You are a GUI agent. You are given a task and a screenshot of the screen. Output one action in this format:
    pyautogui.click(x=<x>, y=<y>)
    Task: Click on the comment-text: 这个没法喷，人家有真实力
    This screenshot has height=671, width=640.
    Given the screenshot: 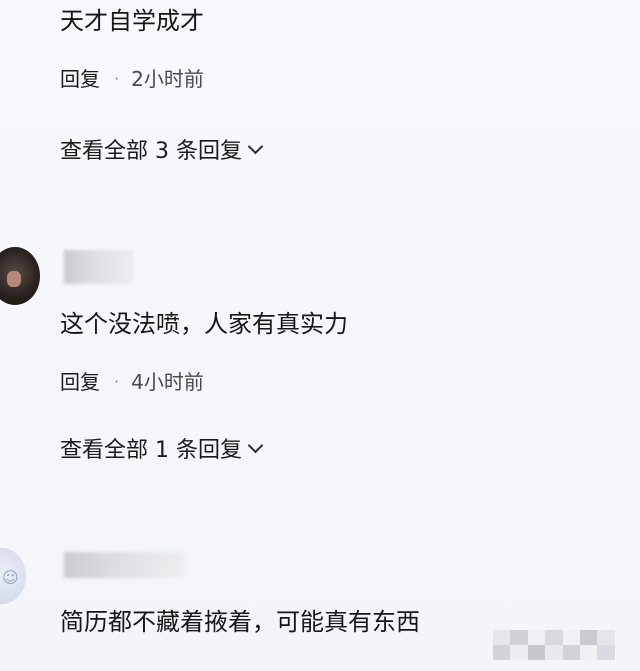 What is the action you would take?
    pyautogui.click(x=204, y=324)
    